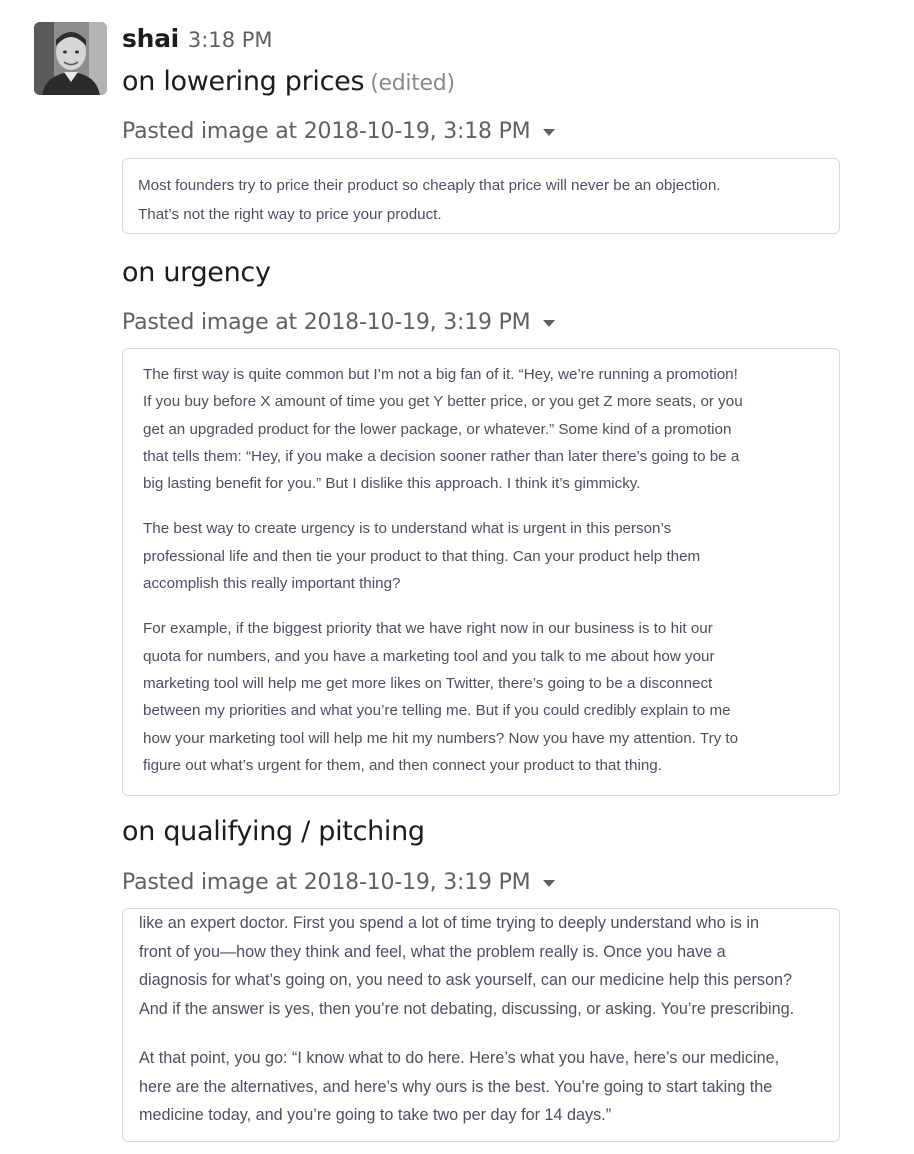  Describe the element at coordinates (230, 40) in the screenshot. I see `timestamp: 3:18 PM` at that location.